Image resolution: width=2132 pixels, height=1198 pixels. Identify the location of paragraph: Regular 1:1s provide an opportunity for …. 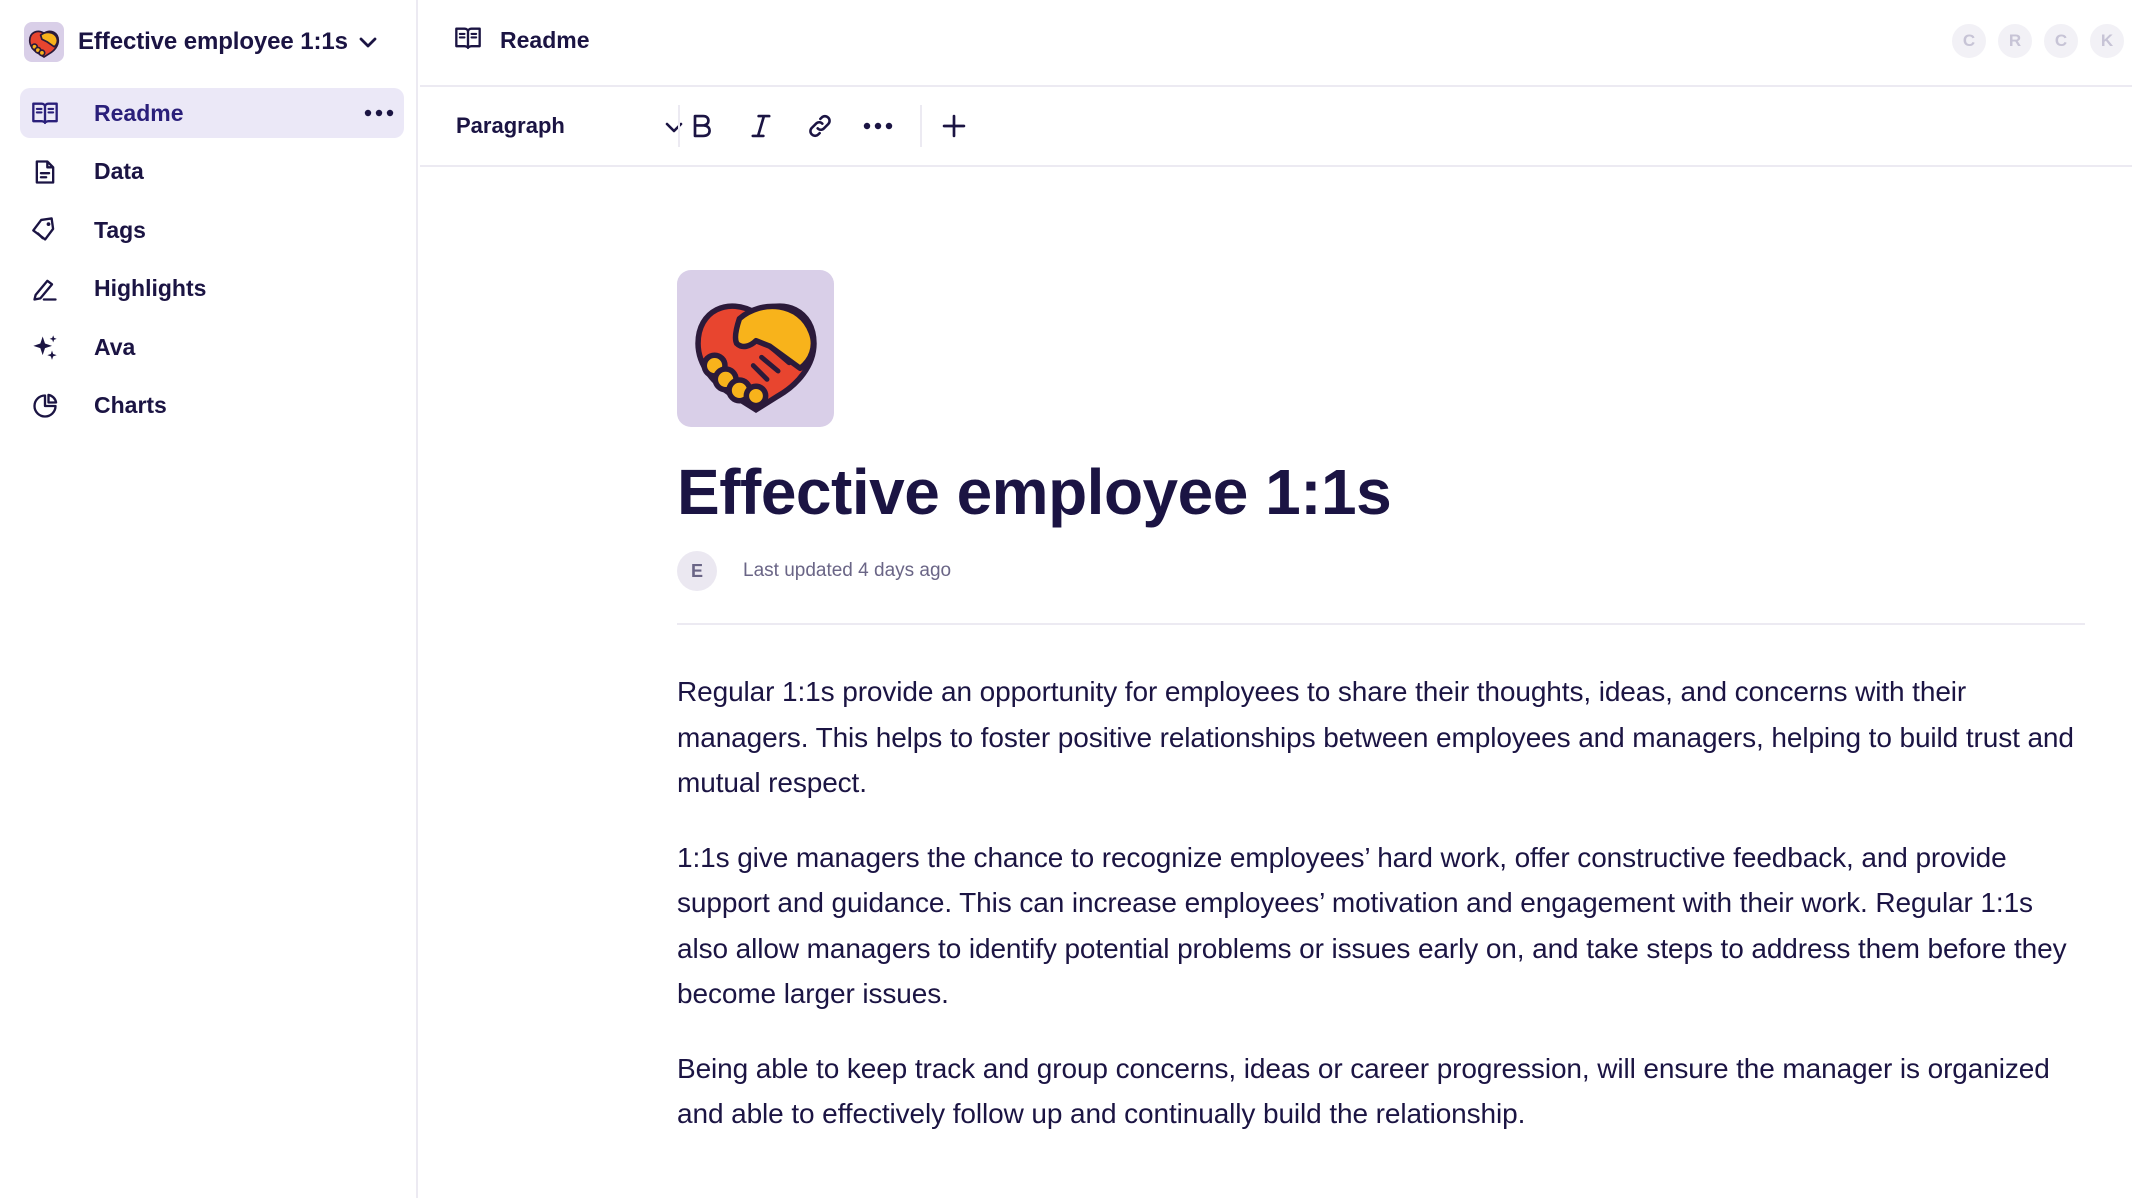
(1381, 737).